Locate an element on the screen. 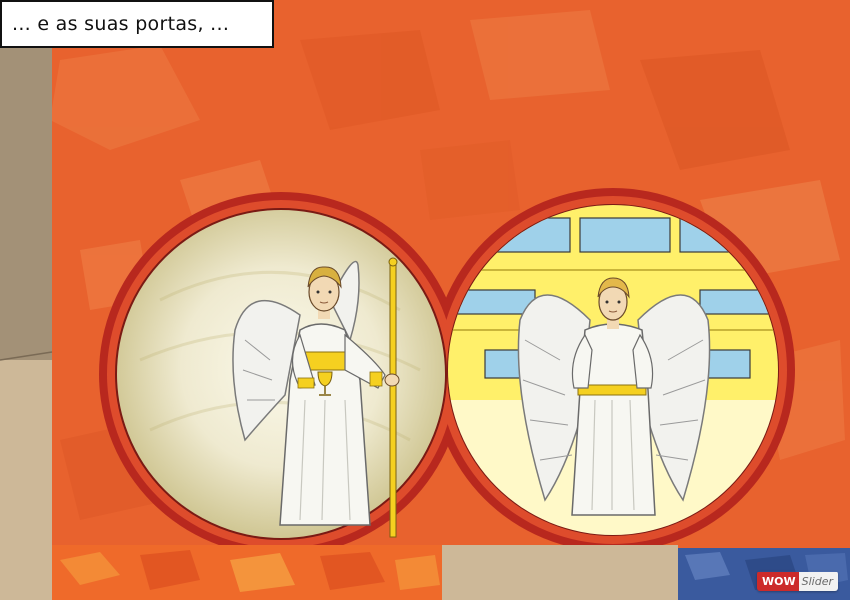 The height and width of the screenshot is (600, 850). watermark-part1: WOW is located at coordinates (778, 581).